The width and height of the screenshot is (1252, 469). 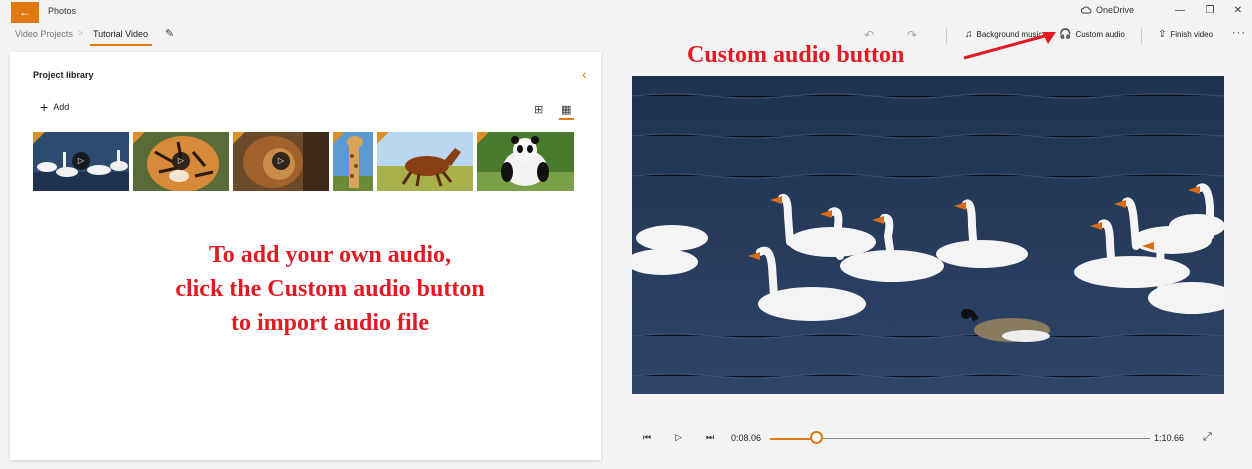 I want to click on fullscreen-icon: ⤢, so click(x=1207, y=437).